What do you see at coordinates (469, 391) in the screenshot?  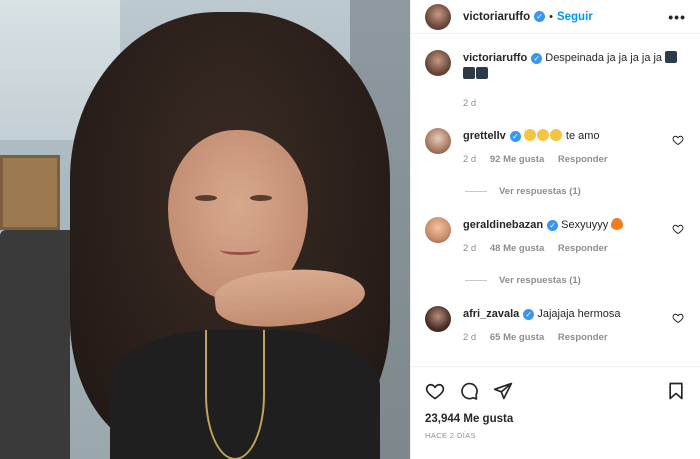 I see `comment-icon` at bounding box center [469, 391].